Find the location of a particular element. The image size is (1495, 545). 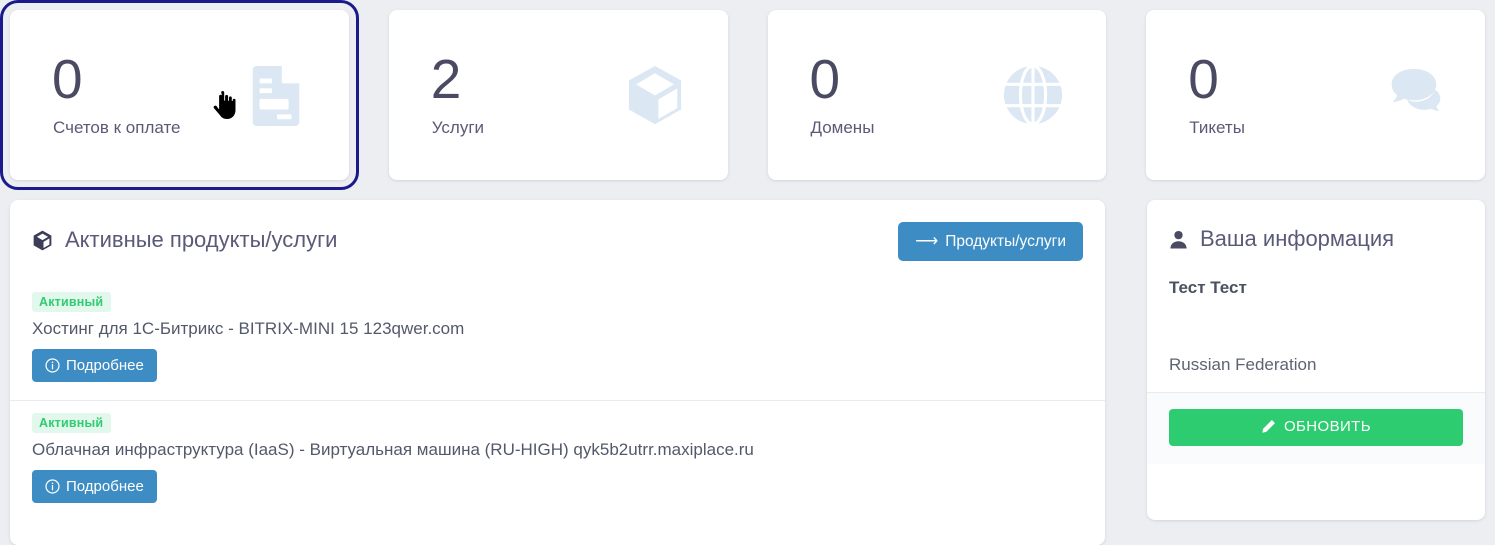

side-panel-title: Ваша информация is located at coordinates (1297, 238).